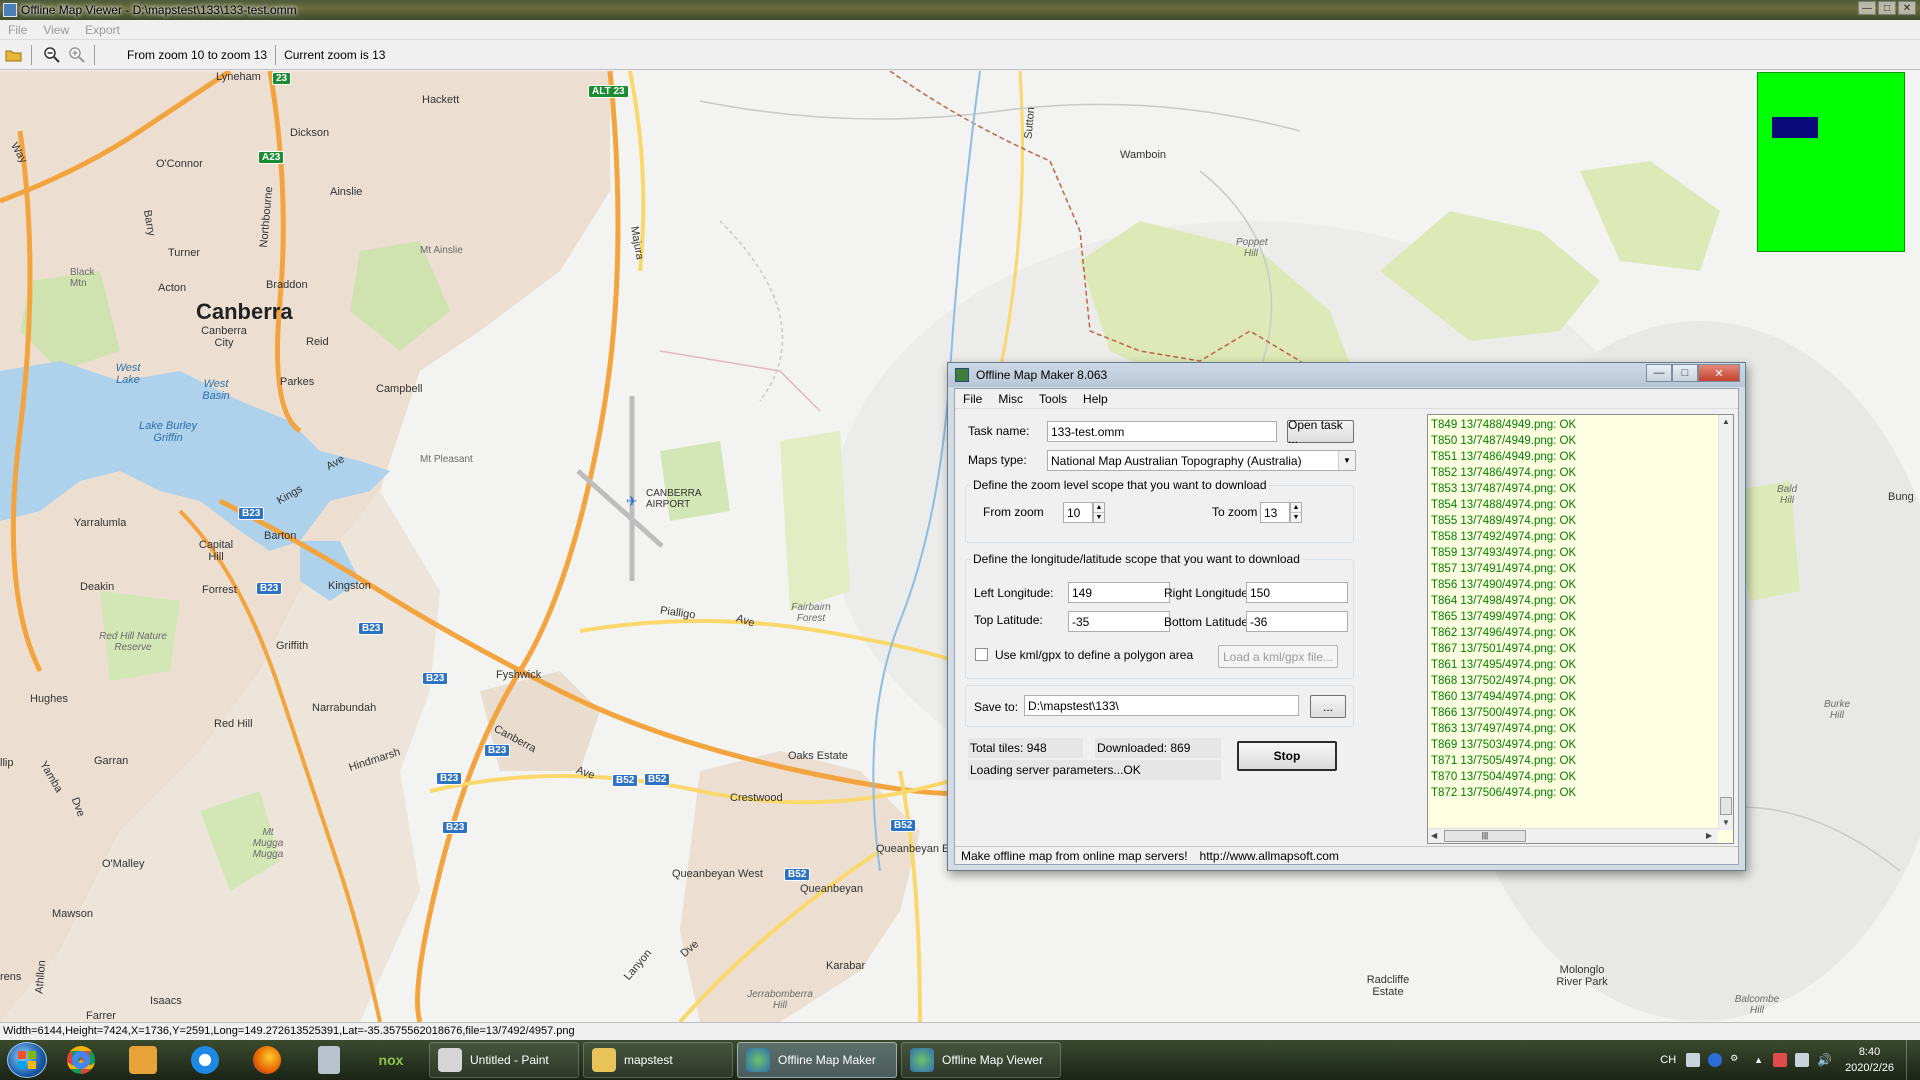 Image resolution: width=1920 pixels, height=1080 pixels. I want to click on total-tiles-readout: Total tiles: 948, so click(1025, 748).